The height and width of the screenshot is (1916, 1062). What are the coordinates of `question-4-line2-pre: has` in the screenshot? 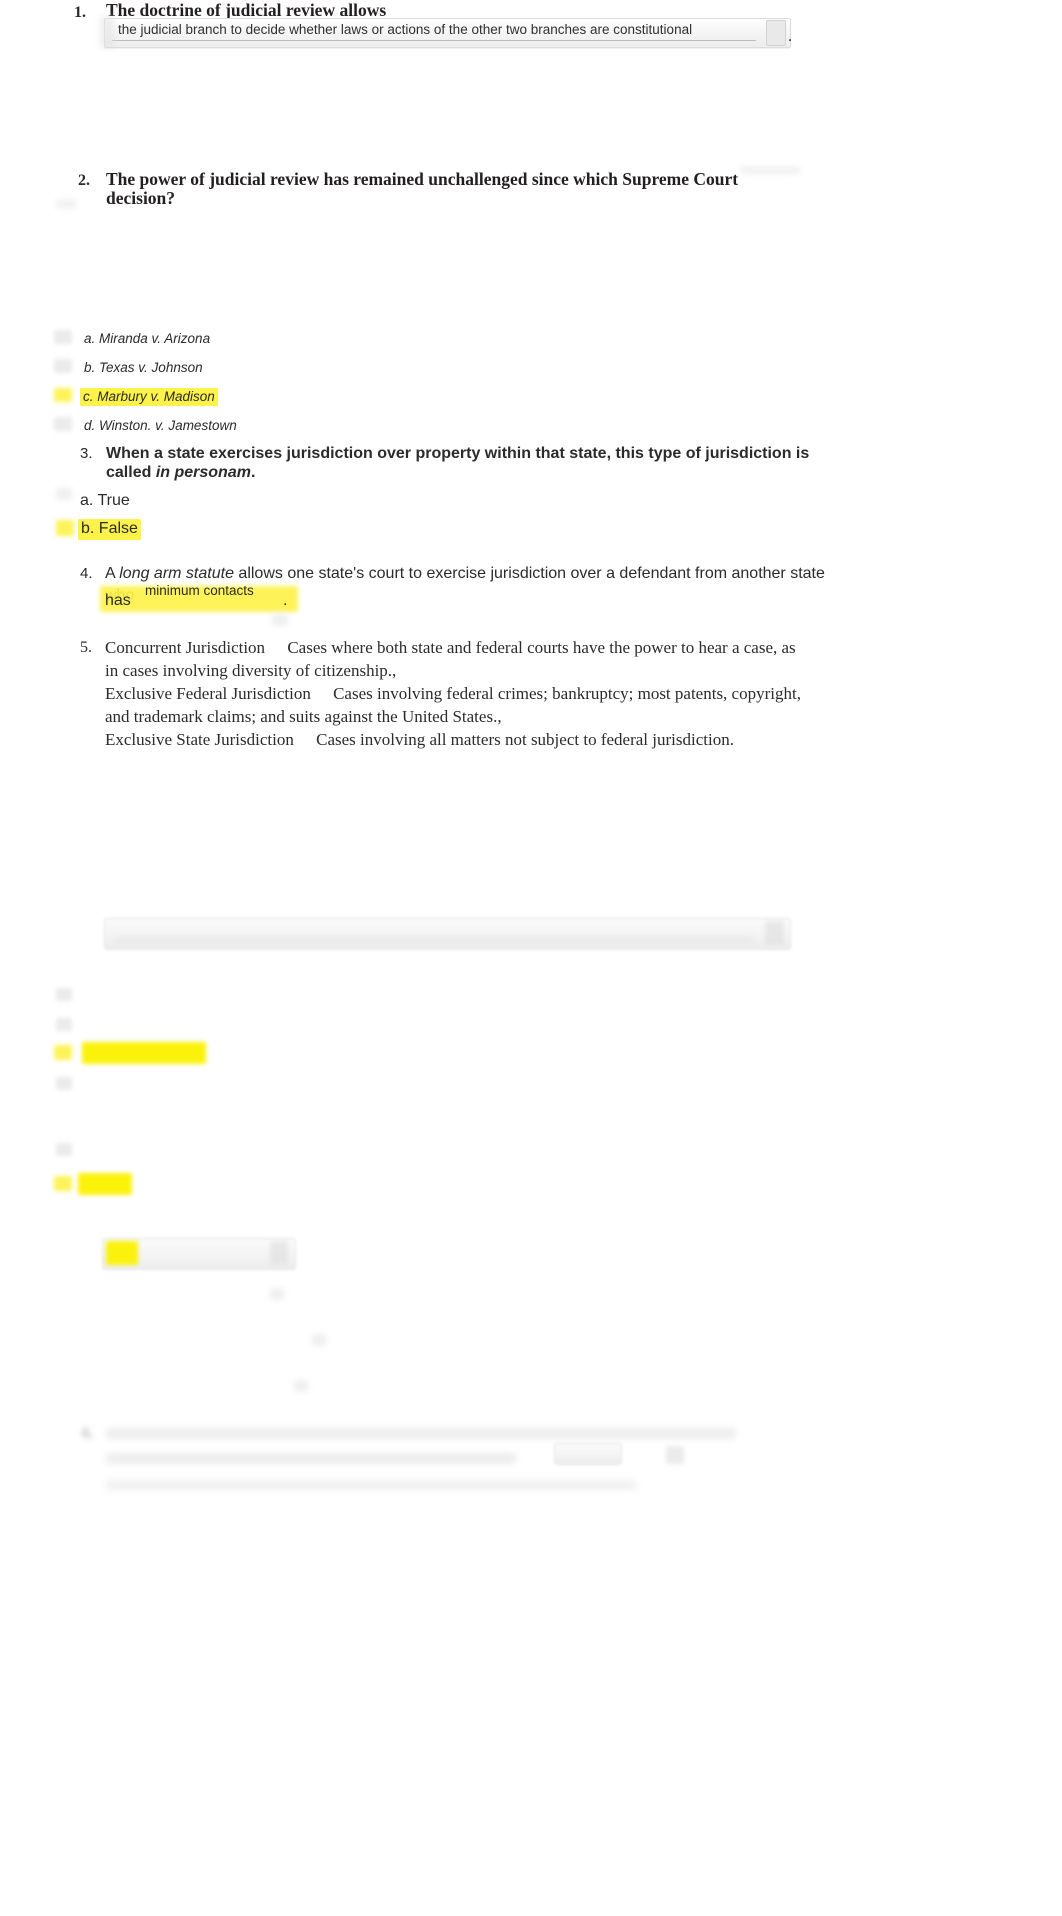 It's located at (118, 600).